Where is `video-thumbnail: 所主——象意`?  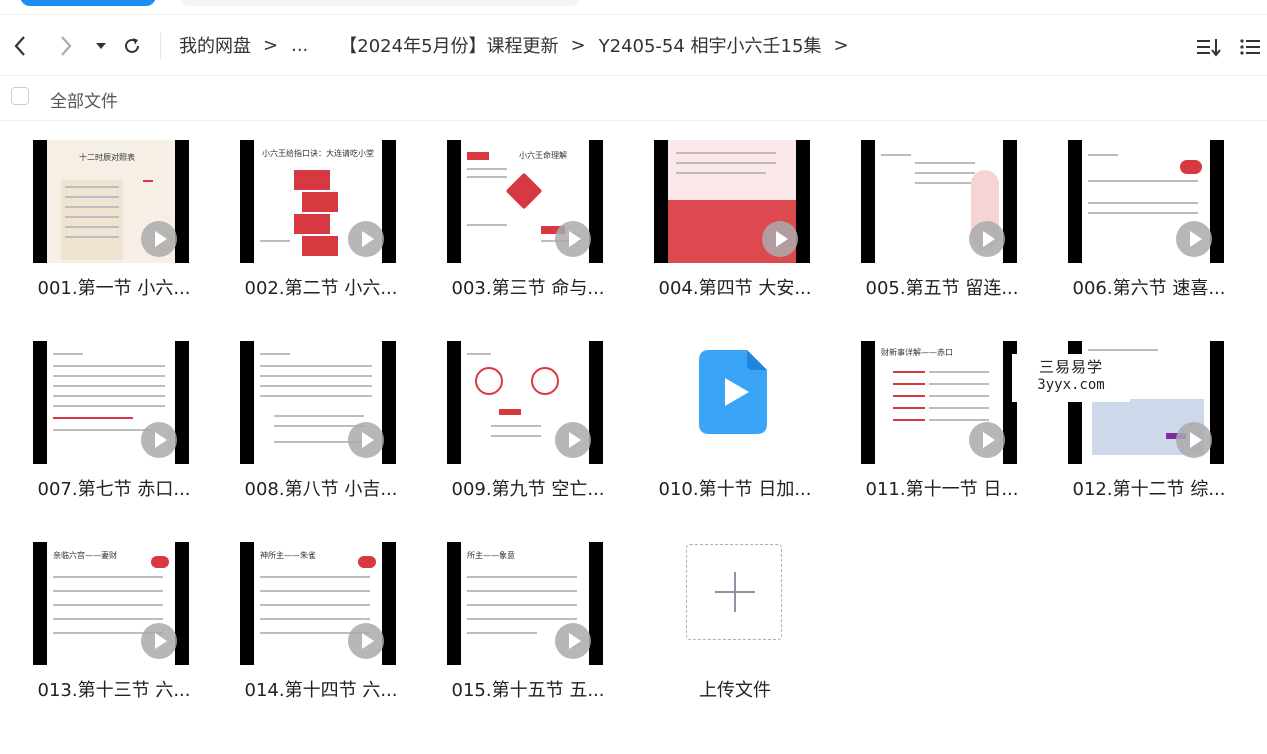 video-thumbnail: 所主——象意 is located at coordinates (525, 603).